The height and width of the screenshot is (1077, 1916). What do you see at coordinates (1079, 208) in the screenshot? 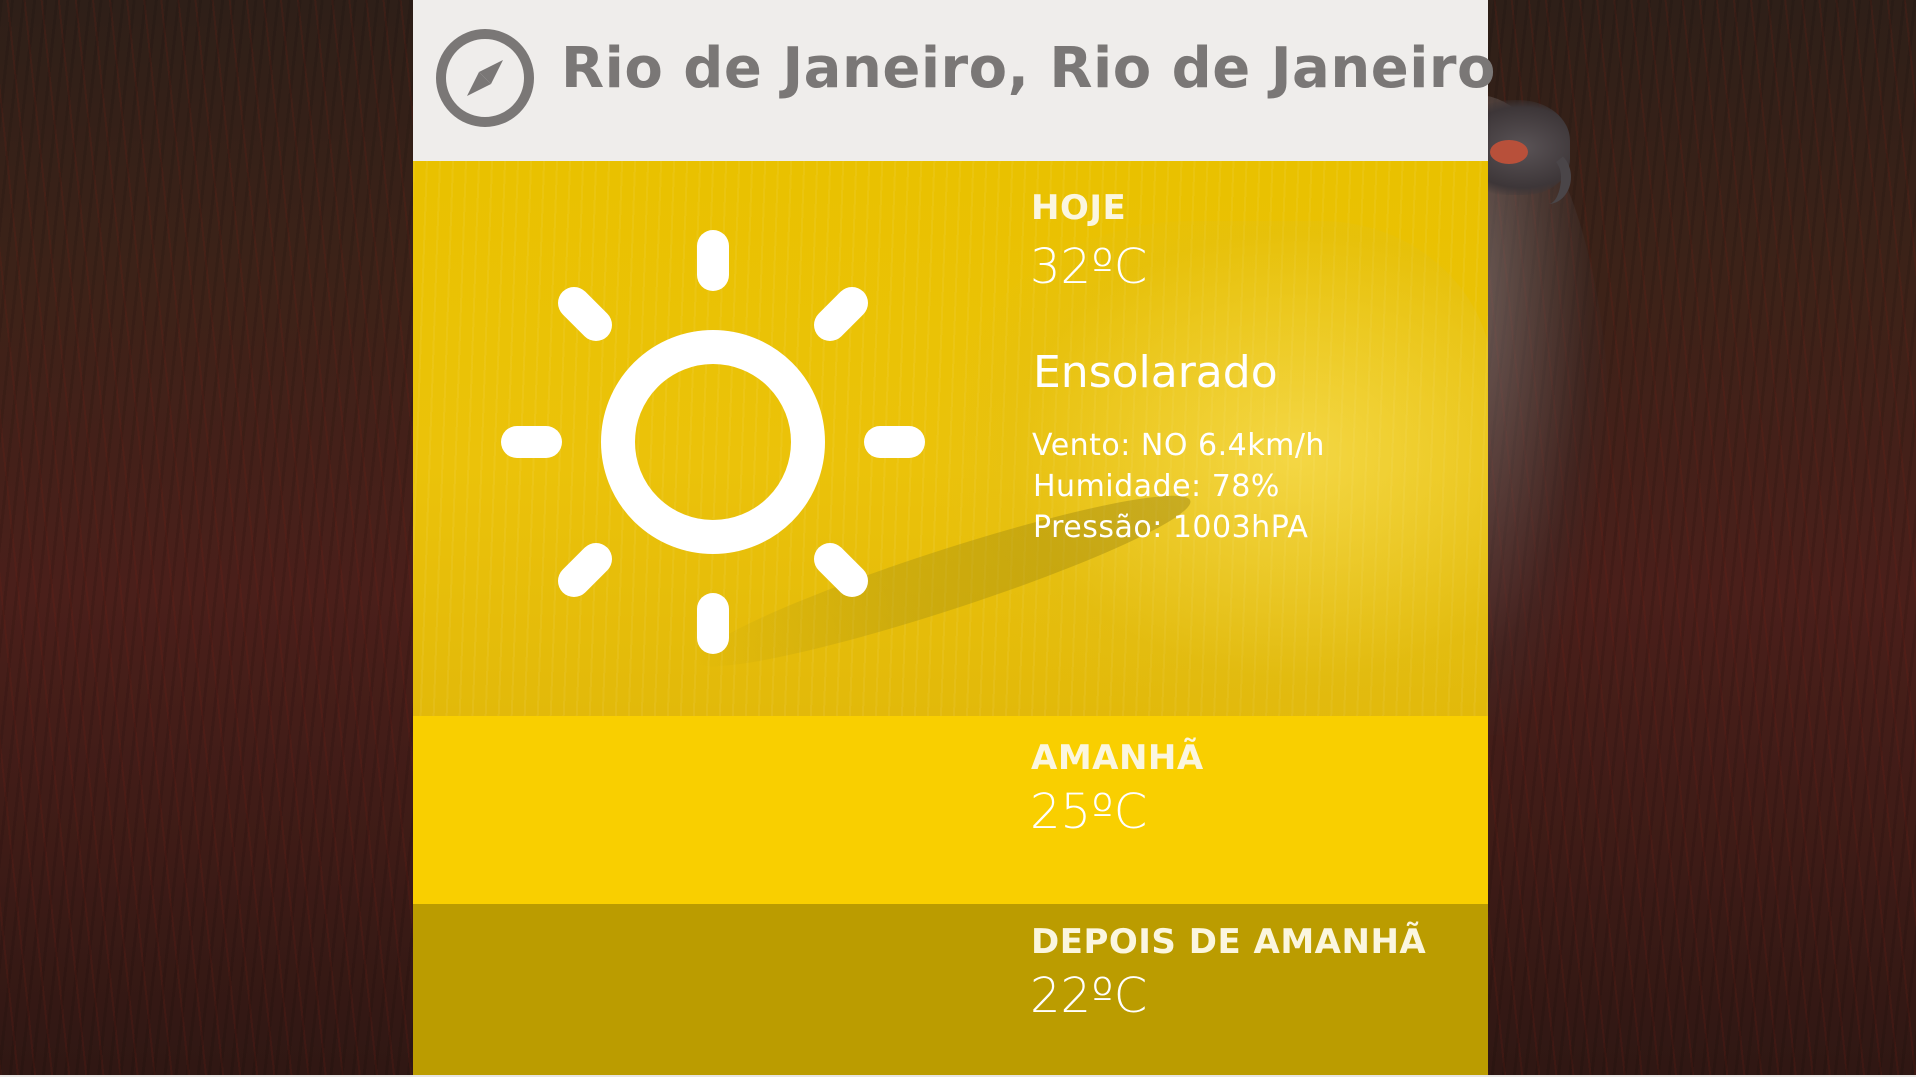
I see `today-label: HOJE` at bounding box center [1079, 208].